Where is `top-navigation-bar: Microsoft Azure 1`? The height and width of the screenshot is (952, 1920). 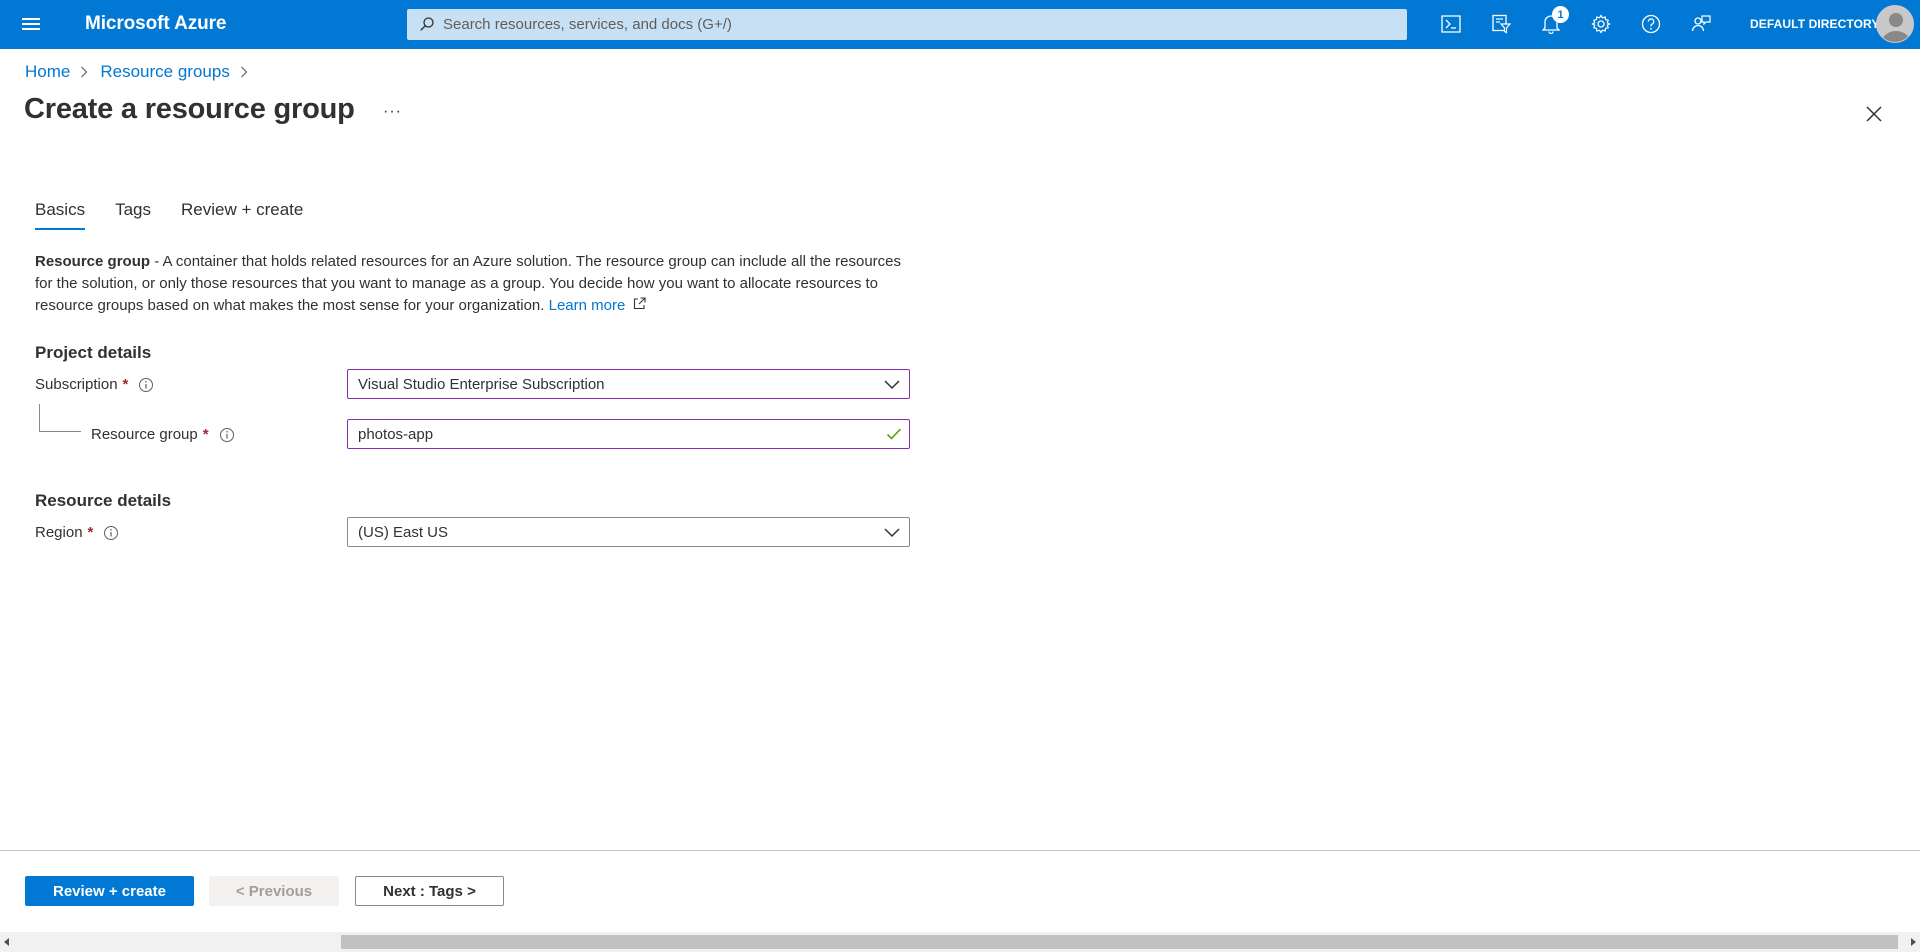
top-navigation-bar: Microsoft Azure 1 is located at coordinates (960, 24).